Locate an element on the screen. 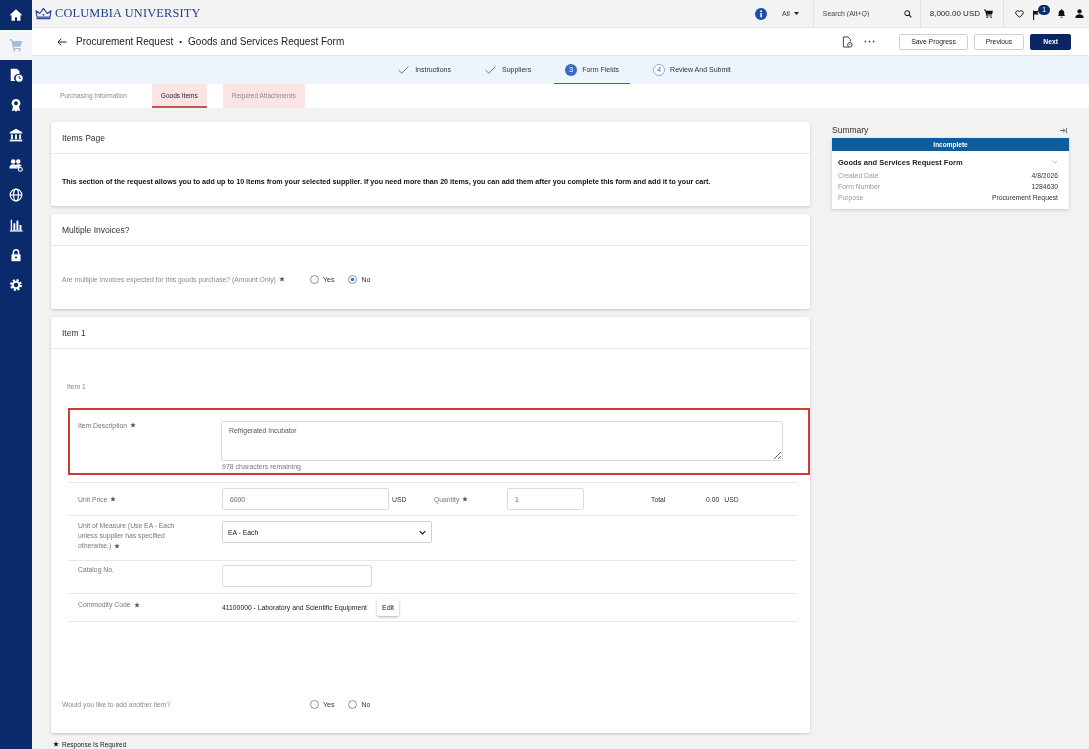 Image resolution: width=1089 pixels, height=749 pixels. more-icon is located at coordinates (870, 41).